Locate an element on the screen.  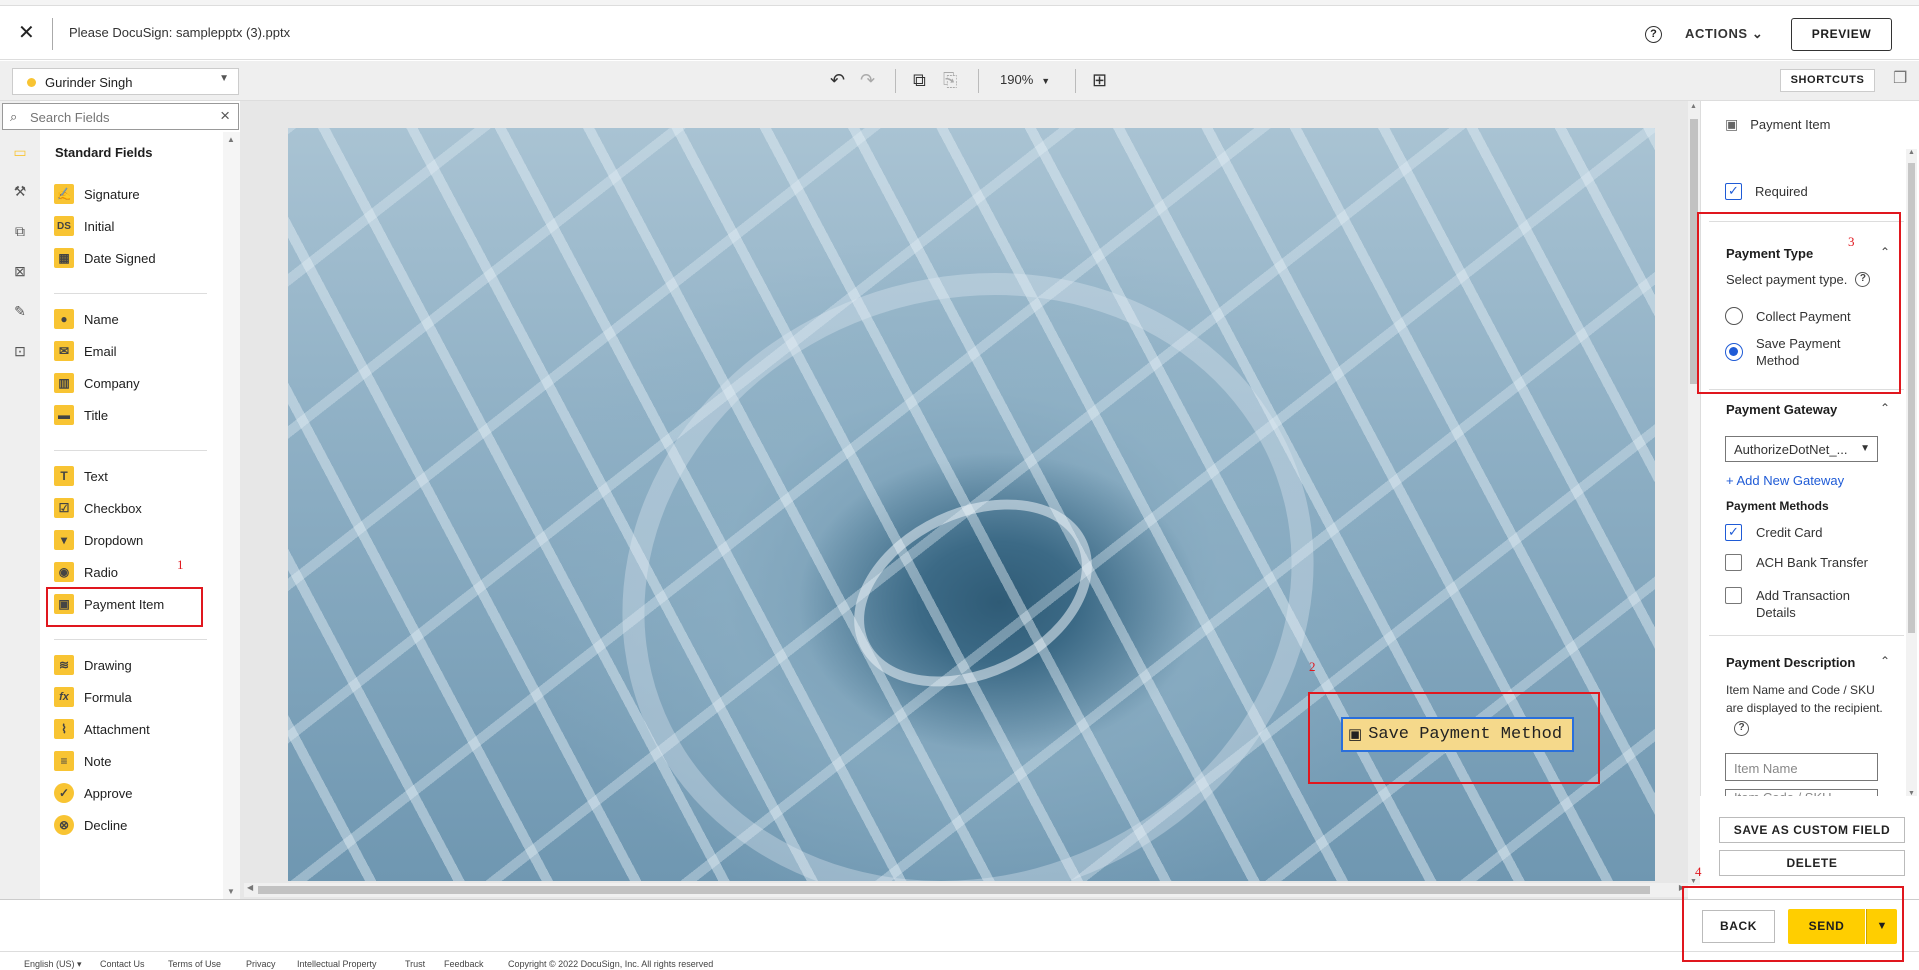
item-name-input: Item Name is located at coordinates (1801, 767).